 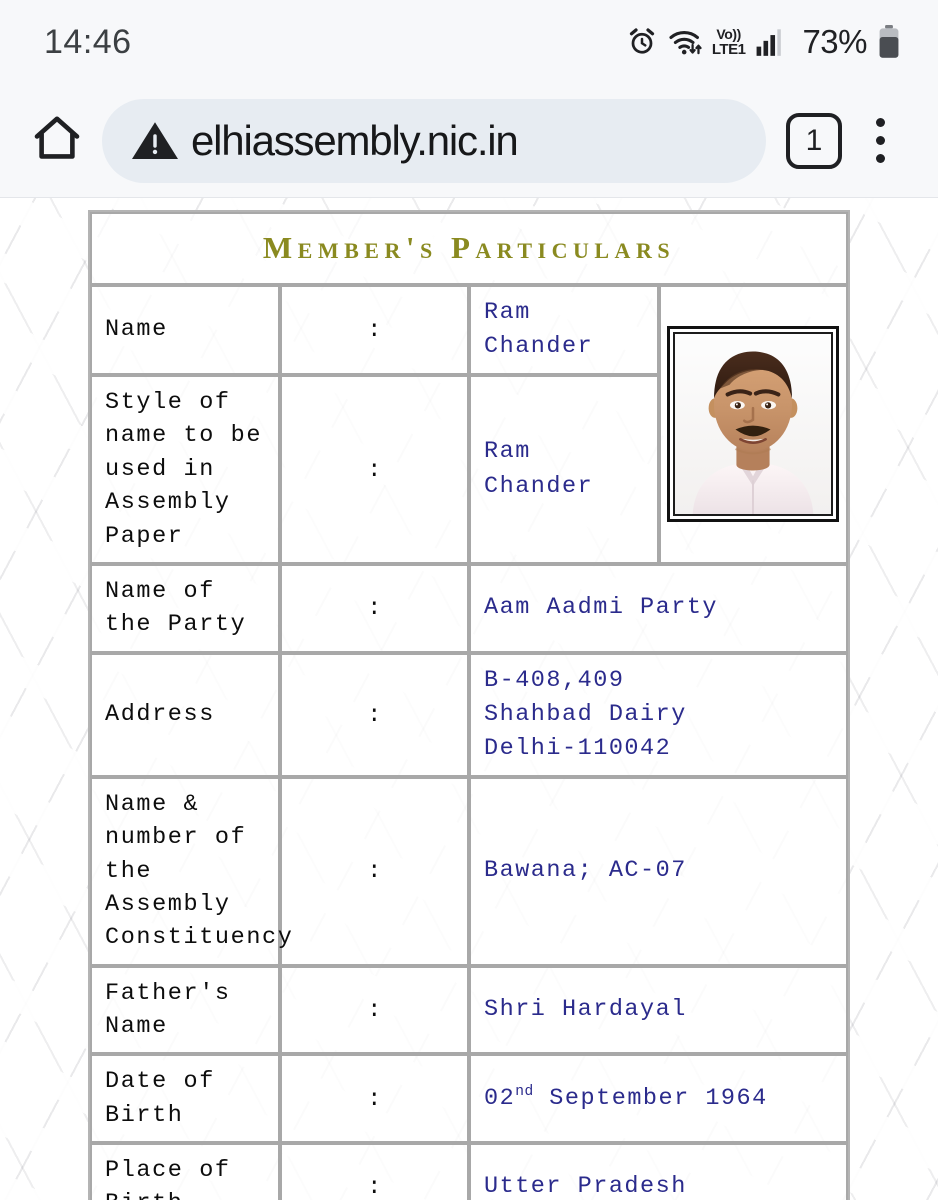 I want to click on row-label-party: Name of the Party, so click(x=185, y=608).